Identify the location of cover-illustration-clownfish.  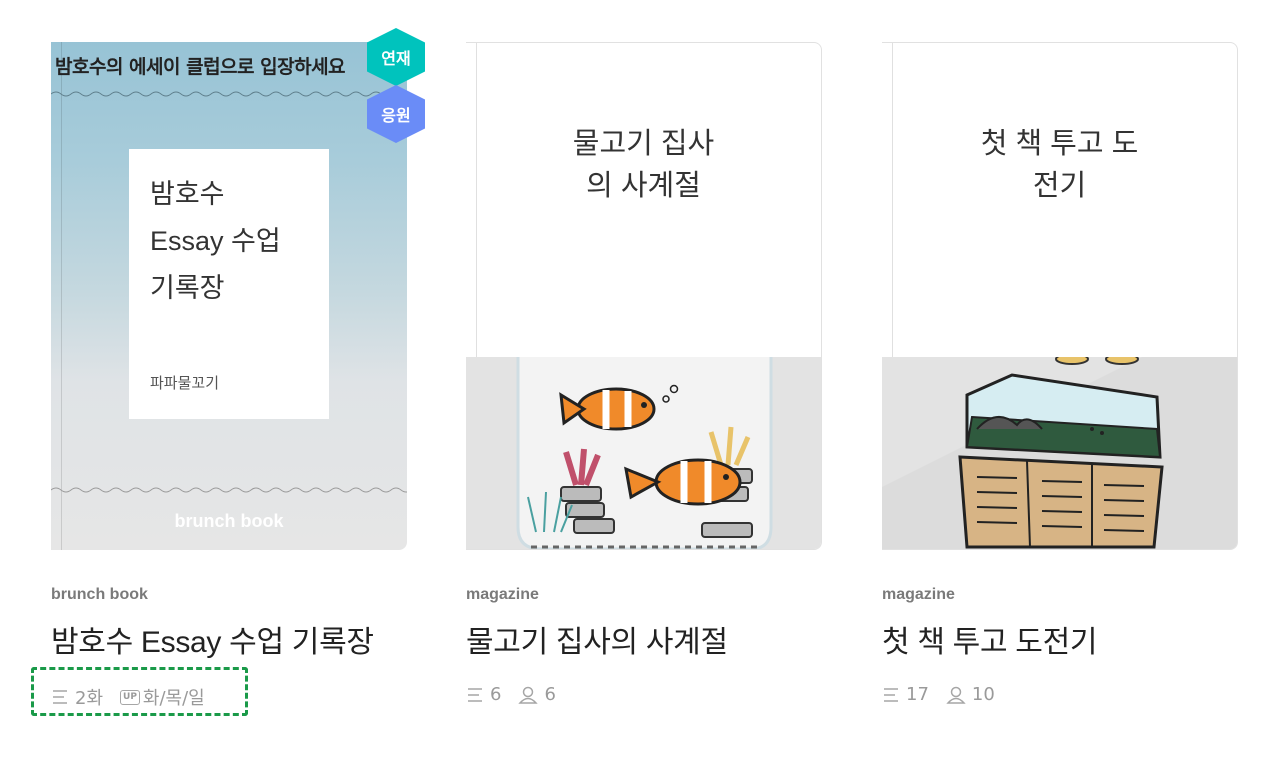
(643, 453).